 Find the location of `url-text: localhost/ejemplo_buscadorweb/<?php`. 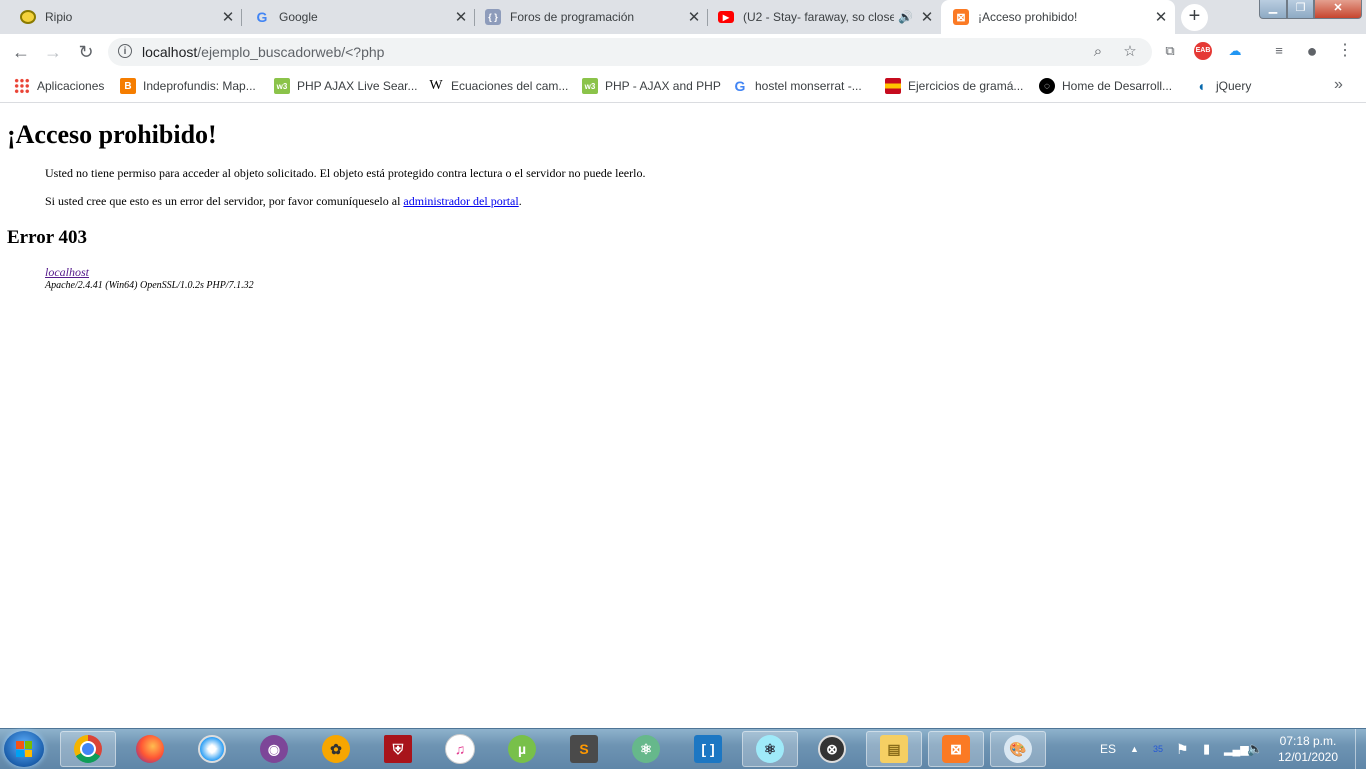

url-text: localhost/ejemplo_buscadorweb/<?php is located at coordinates (263, 52).